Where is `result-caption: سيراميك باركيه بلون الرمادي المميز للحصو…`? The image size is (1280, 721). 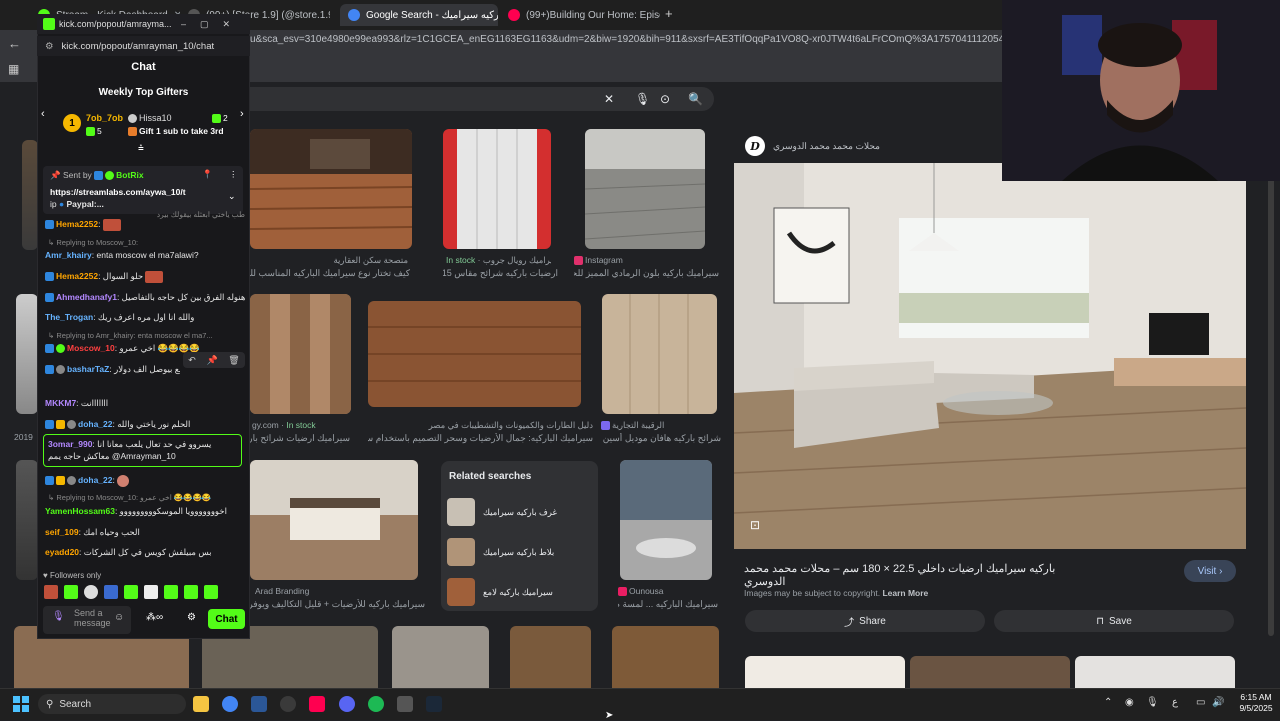 result-caption: سيراميك باركيه بلون الرمادي المميز للحصو… is located at coordinates (646, 273).